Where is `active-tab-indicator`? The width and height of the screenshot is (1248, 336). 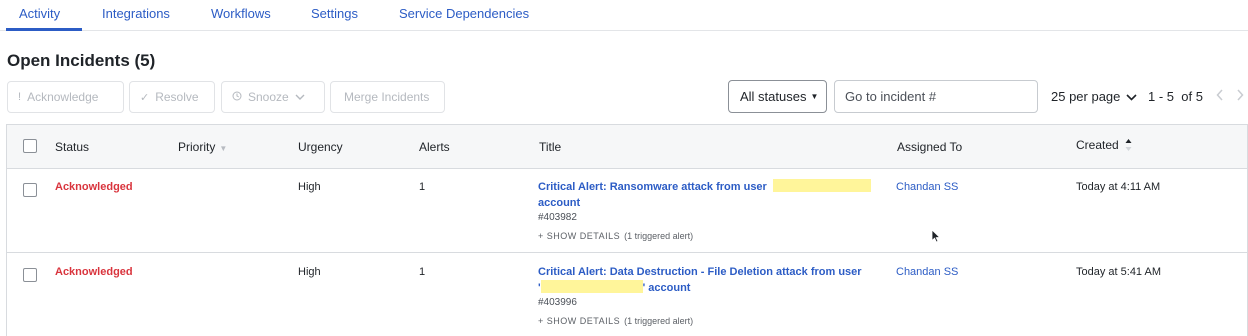 active-tab-indicator is located at coordinates (44, 29).